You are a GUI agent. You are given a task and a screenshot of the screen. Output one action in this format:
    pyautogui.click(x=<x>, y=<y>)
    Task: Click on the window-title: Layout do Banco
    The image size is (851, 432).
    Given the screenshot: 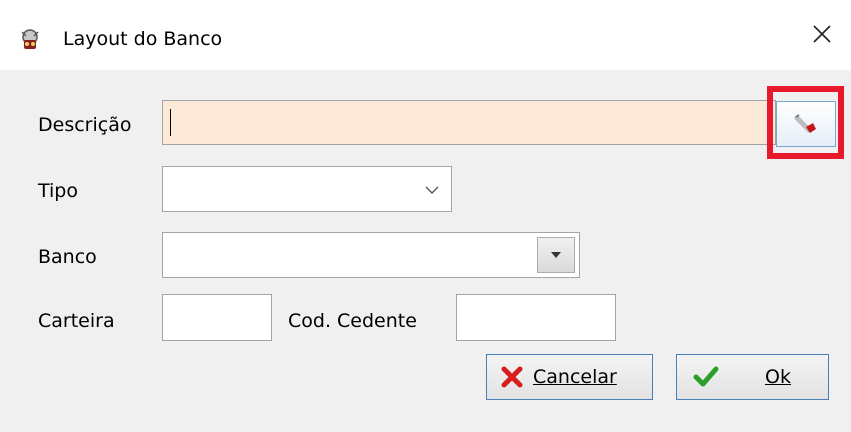 What is the action you would take?
    pyautogui.click(x=143, y=39)
    